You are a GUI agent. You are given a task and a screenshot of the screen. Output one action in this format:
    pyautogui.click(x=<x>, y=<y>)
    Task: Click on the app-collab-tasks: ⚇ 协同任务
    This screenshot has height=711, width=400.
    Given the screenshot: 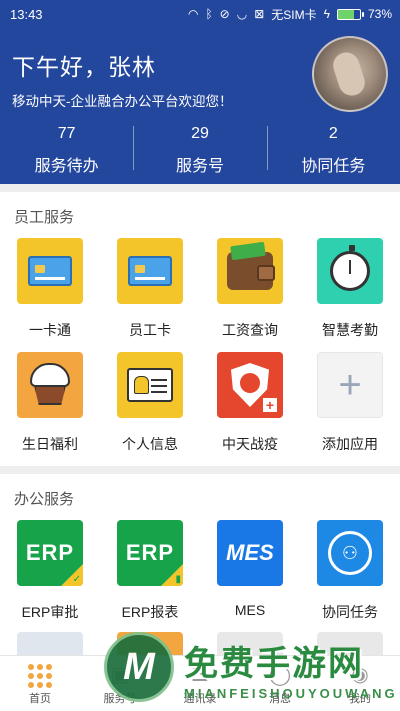 What is the action you would take?
    pyautogui.click(x=350, y=577)
    